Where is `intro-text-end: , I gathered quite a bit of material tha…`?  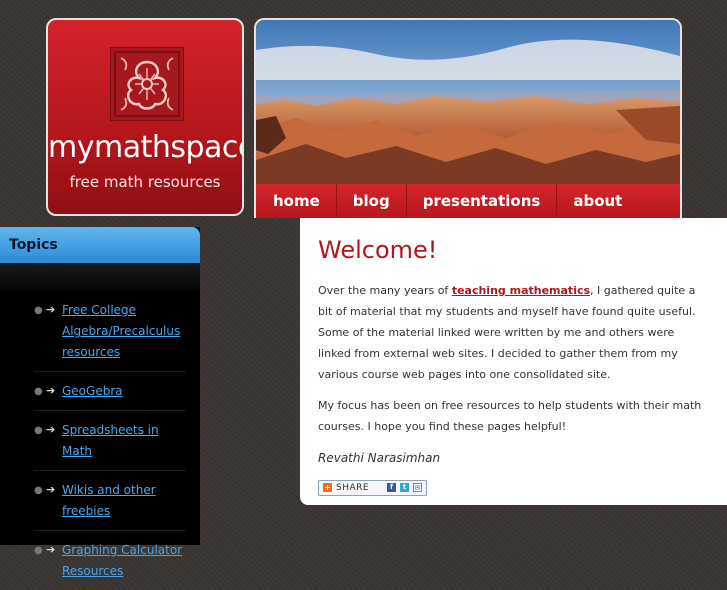 intro-text-end: , I gathered quite a bit of material tha… is located at coordinates (507, 332).